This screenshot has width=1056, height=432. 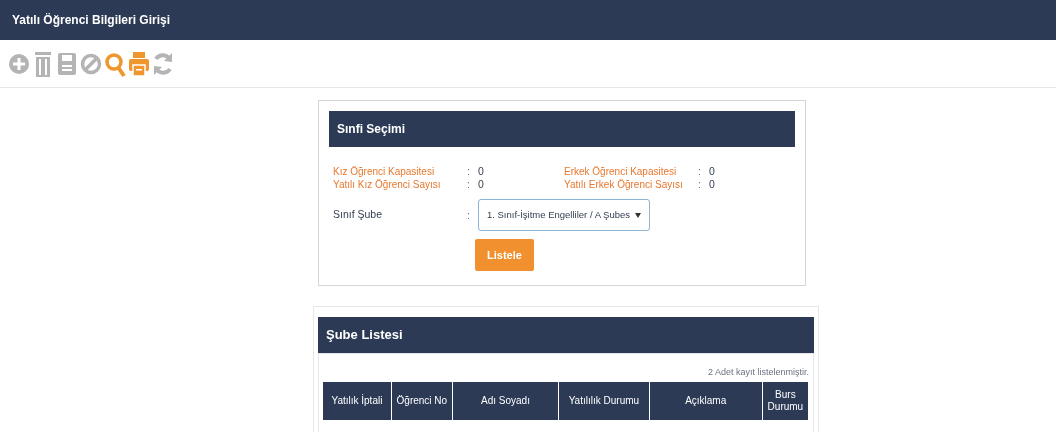 What do you see at coordinates (637, 215) in the screenshot?
I see `dropdown-caret-icon` at bounding box center [637, 215].